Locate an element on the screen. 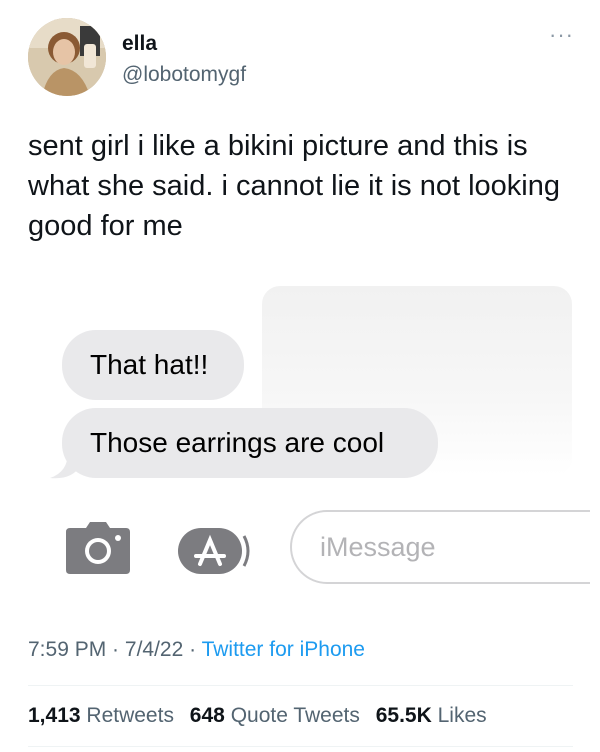 This screenshot has width=600, height=752. quotes-stat: 648 Quote Tweets is located at coordinates (275, 715).